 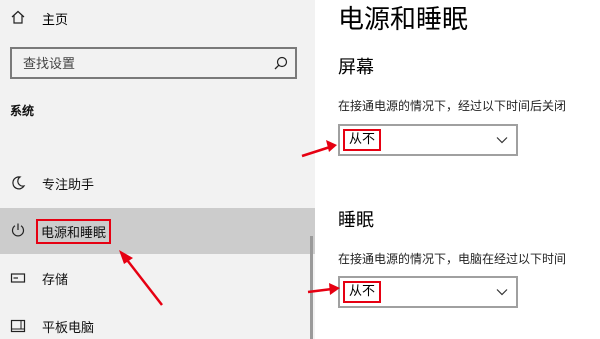 What do you see at coordinates (157, 321) in the screenshot?
I see `sidebar-item-tablet: 平板电脑` at bounding box center [157, 321].